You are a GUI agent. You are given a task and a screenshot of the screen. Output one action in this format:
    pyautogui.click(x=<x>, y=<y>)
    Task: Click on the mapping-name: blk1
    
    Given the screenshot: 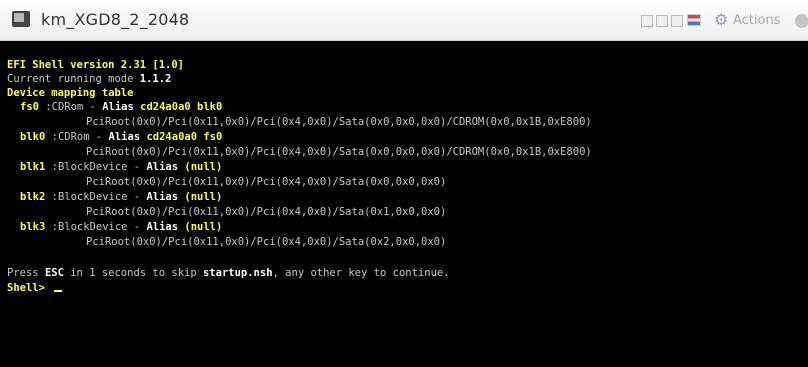 What is the action you would take?
    pyautogui.click(x=33, y=167)
    